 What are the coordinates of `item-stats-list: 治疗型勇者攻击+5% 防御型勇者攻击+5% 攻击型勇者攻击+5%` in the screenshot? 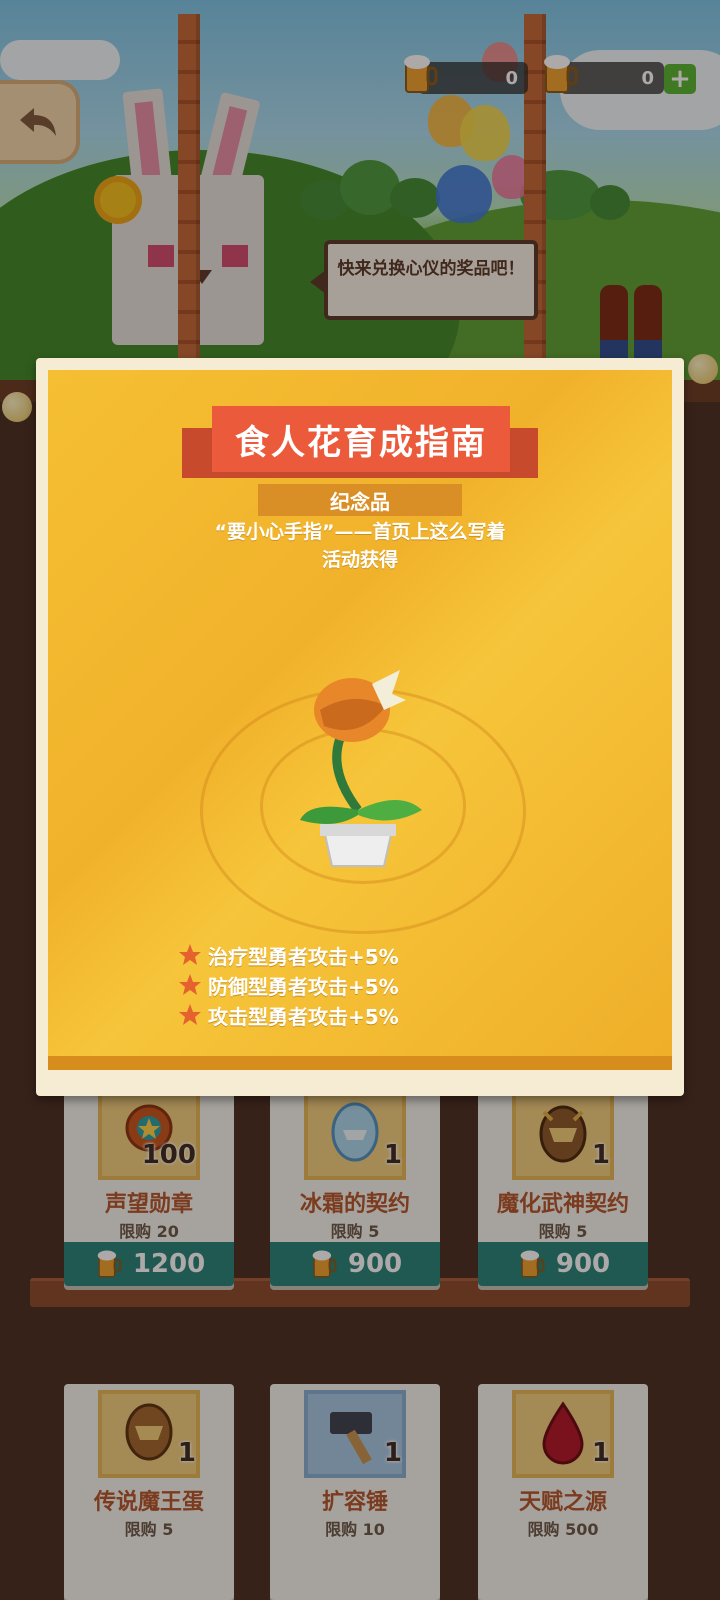 It's located at (288, 985).